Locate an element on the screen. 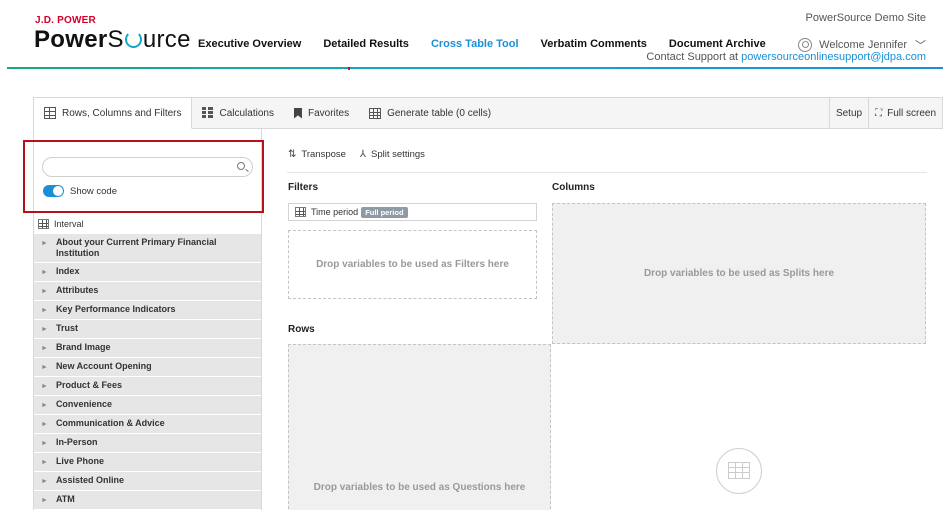 The width and height of the screenshot is (950, 510). table-preview-placeholder is located at coordinates (739, 471).